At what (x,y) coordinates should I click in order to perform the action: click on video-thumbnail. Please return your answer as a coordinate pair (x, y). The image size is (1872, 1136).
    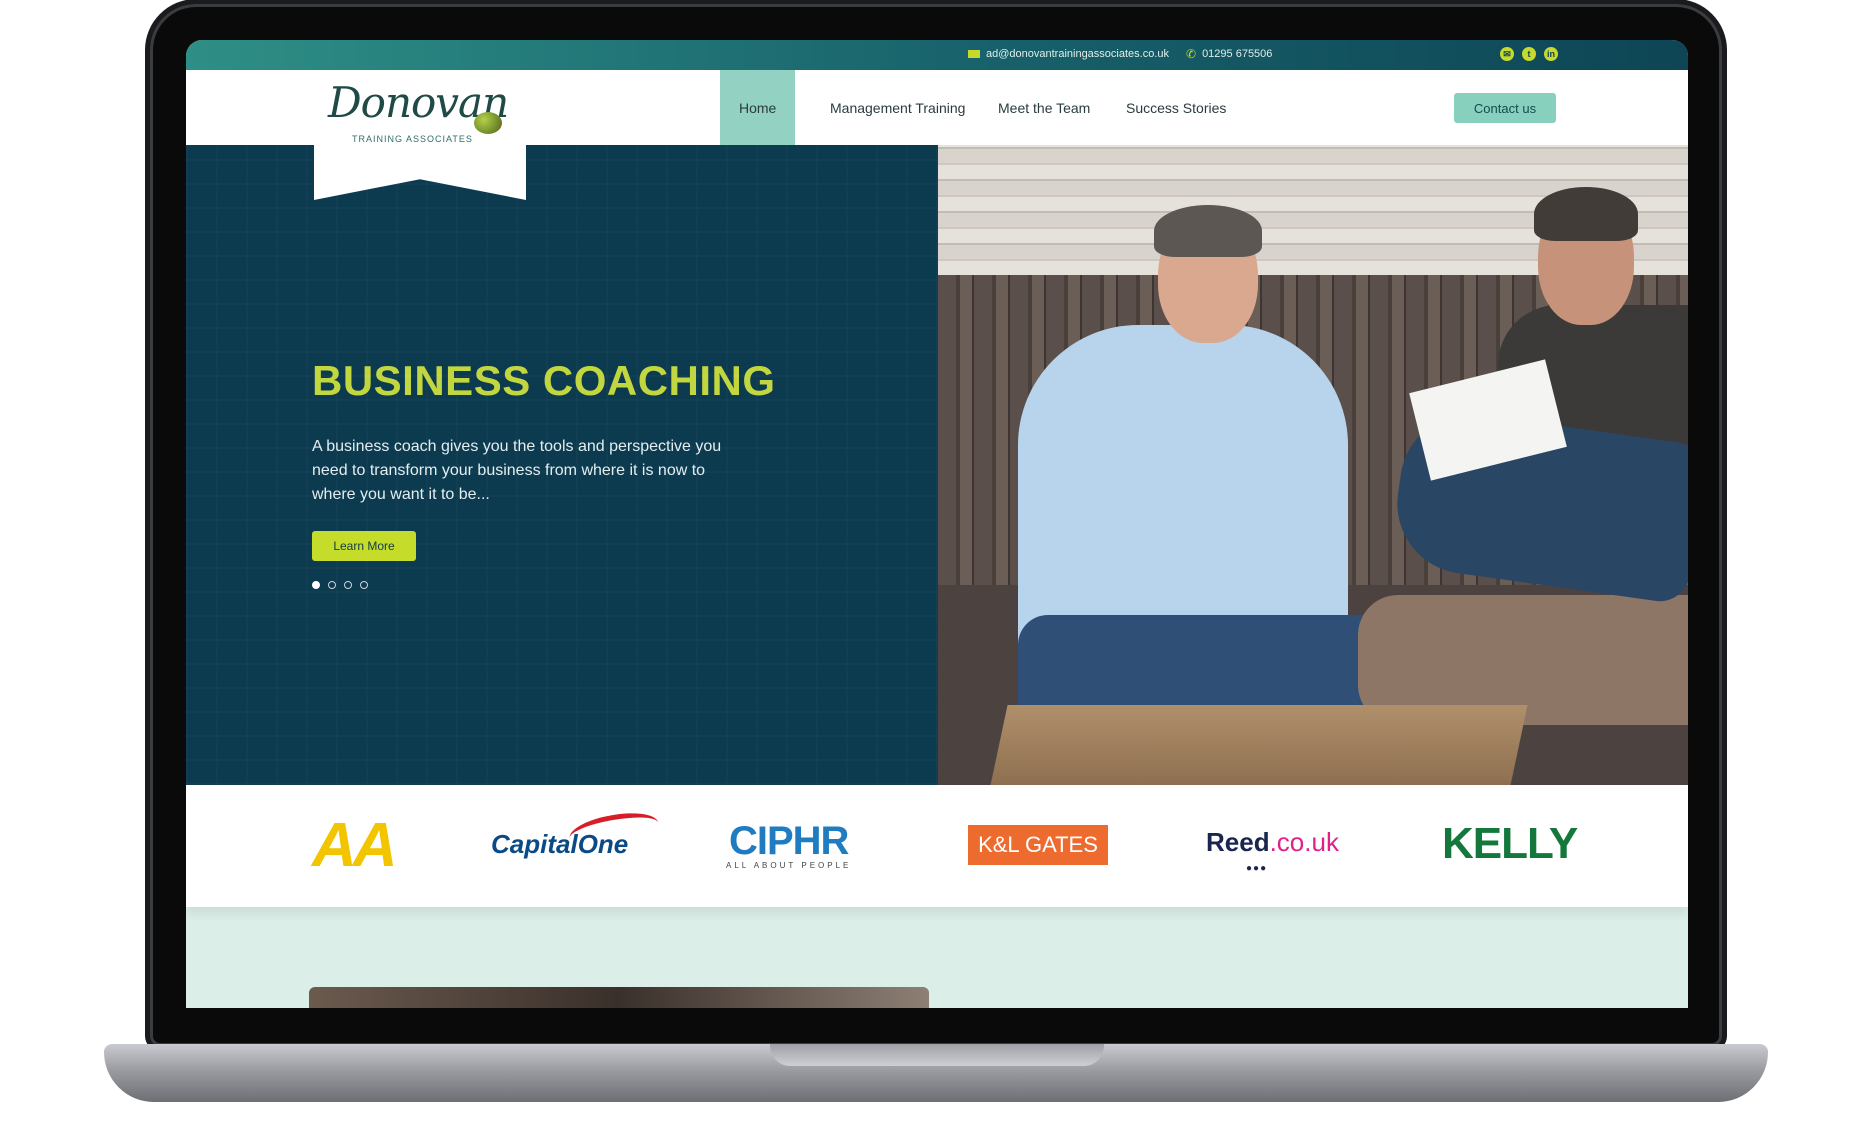
    Looking at the image, I should click on (619, 997).